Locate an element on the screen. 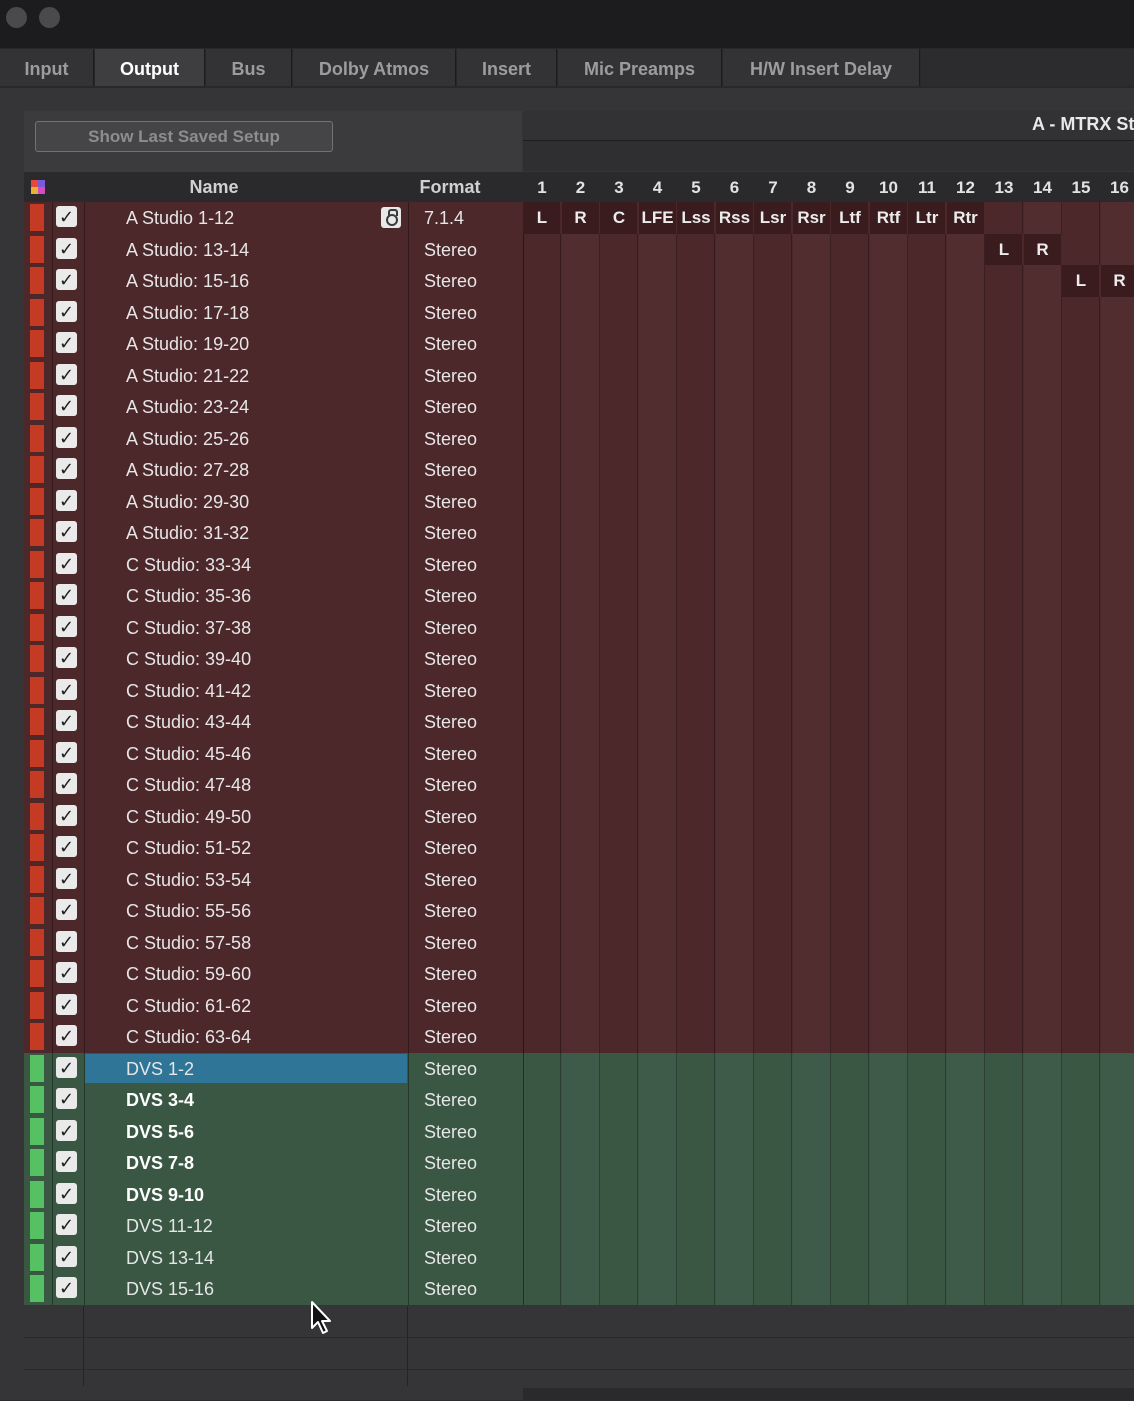 This screenshot has height=1401, width=1134. output-path-row: ✓C Studio: 45-46Stereo is located at coordinates (579, 754).